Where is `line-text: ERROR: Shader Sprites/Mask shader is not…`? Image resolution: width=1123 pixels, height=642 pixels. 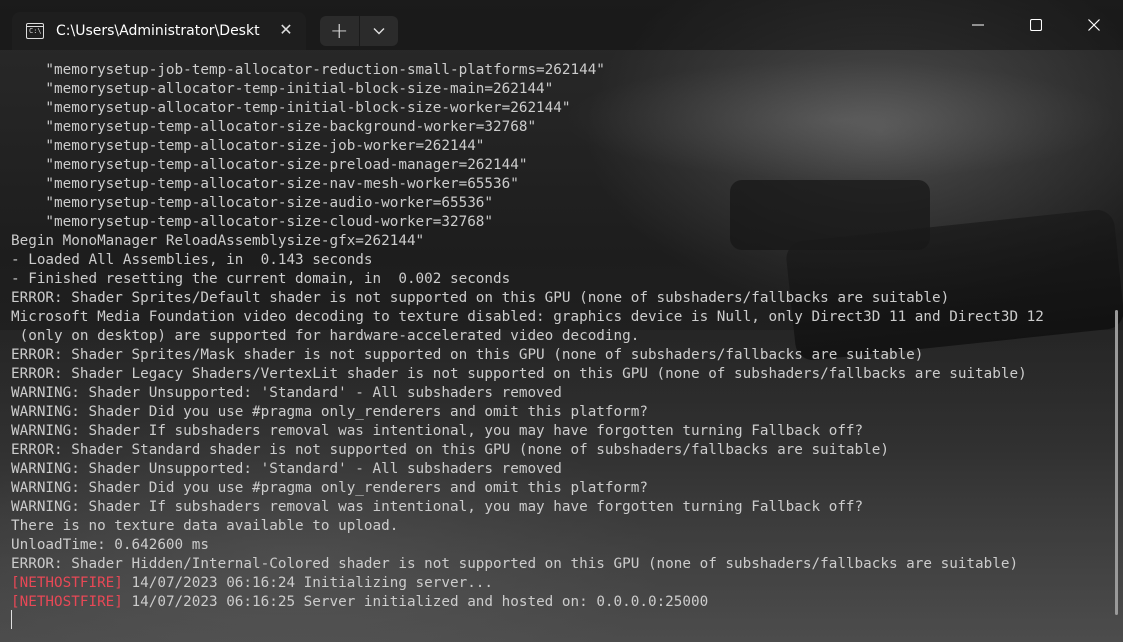 line-text: ERROR: Shader Sprites/Mask shader is not… is located at coordinates (467, 355).